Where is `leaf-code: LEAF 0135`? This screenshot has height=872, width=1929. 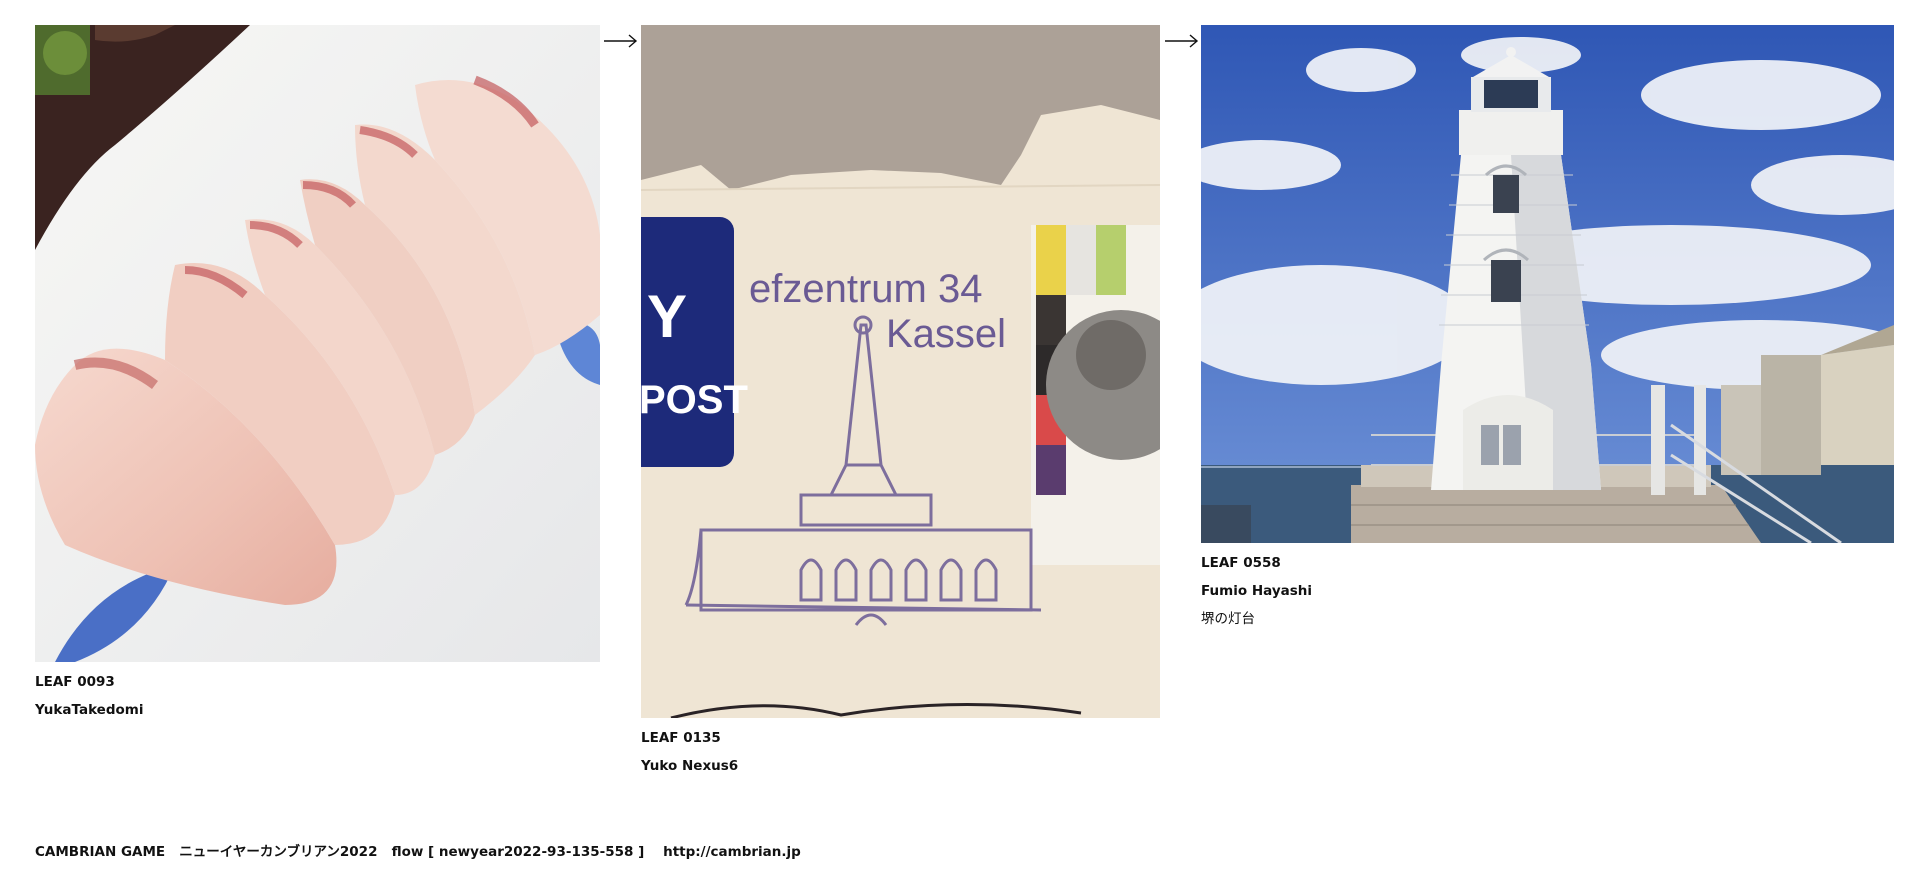
leaf-code: LEAF 0135 is located at coordinates (681, 738).